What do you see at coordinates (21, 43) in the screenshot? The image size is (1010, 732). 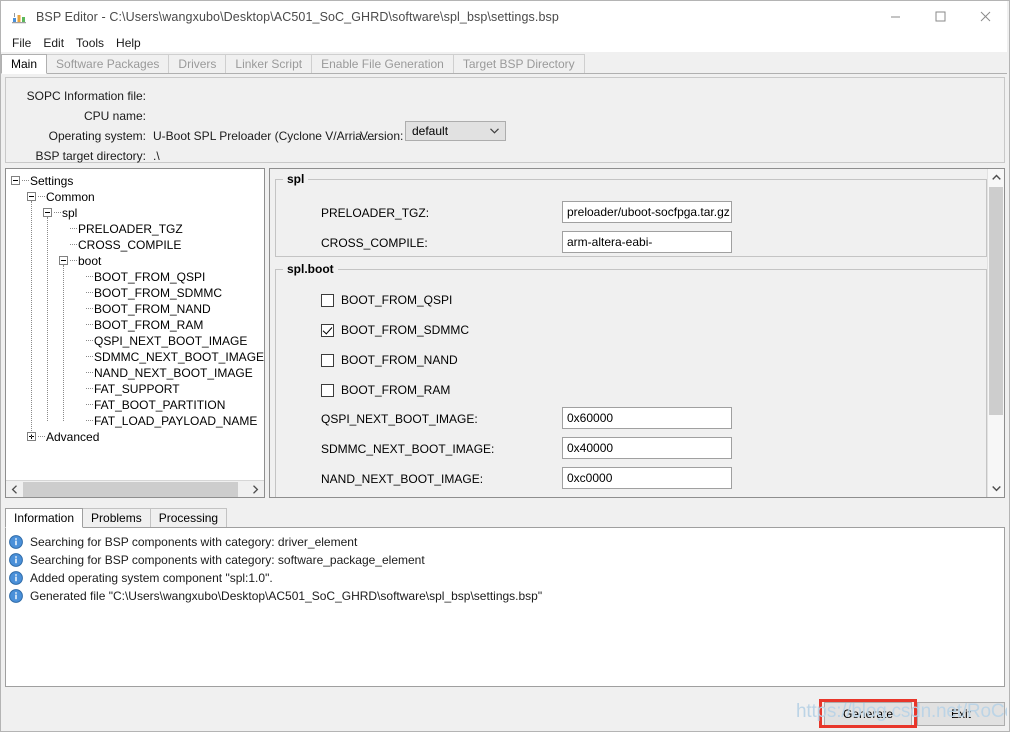 I see `menu-item-file: File` at bounding box center [21, 43].